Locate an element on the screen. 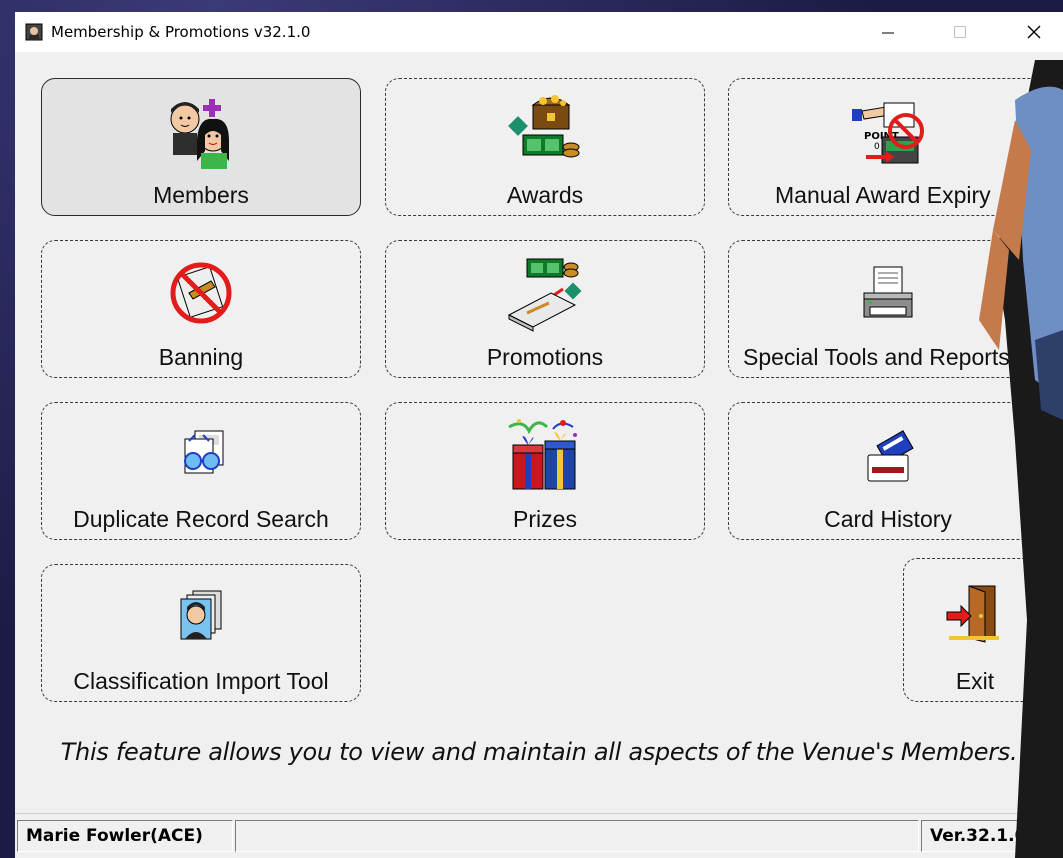 The image size is (1063, 858). minimize-icon is located at coordinates (888, 33).